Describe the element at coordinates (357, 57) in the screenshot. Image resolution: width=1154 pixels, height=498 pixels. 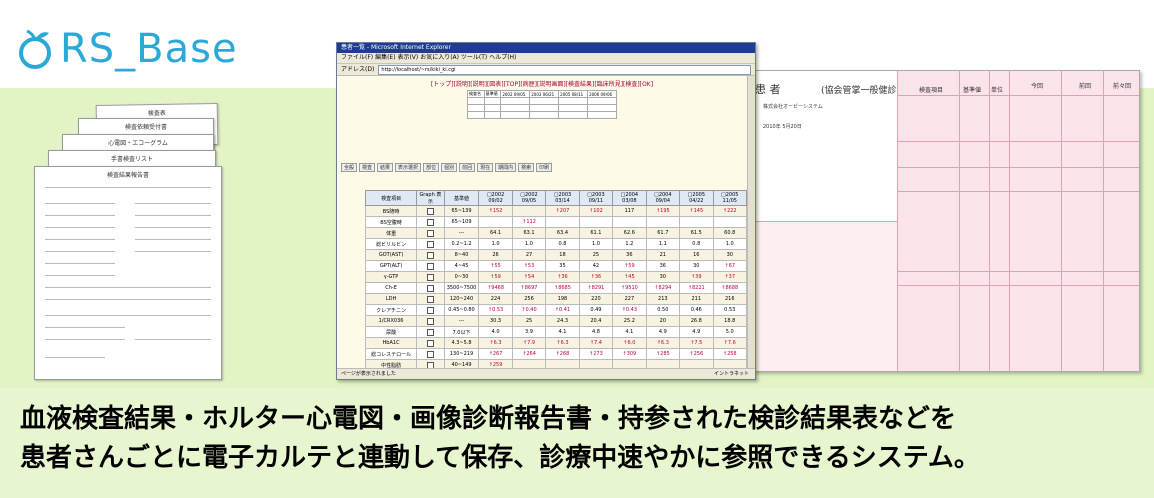
I see `menu-file: ファイル(F)` at that location.